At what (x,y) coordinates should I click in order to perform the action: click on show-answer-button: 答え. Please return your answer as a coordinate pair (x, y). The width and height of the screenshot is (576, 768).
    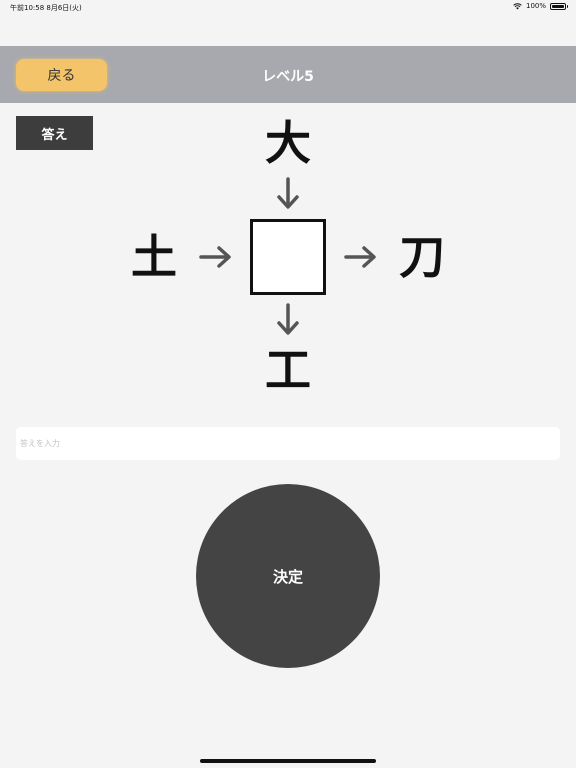
    Looking at the image, I should click on (54, 133).